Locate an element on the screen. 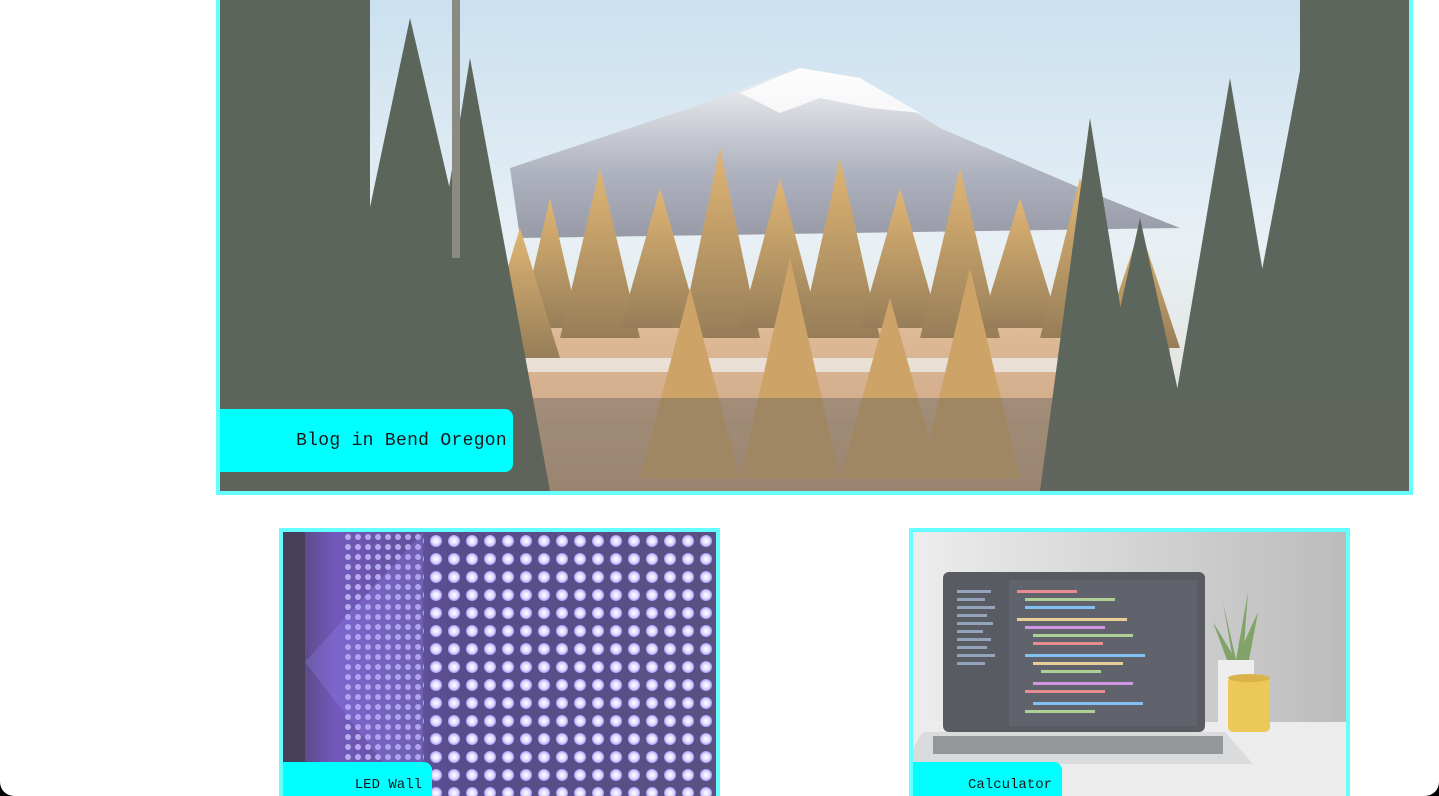 The height and width of the screenshot is (796, 1439). laptop-code-image is located at coordinates (1129, 664).